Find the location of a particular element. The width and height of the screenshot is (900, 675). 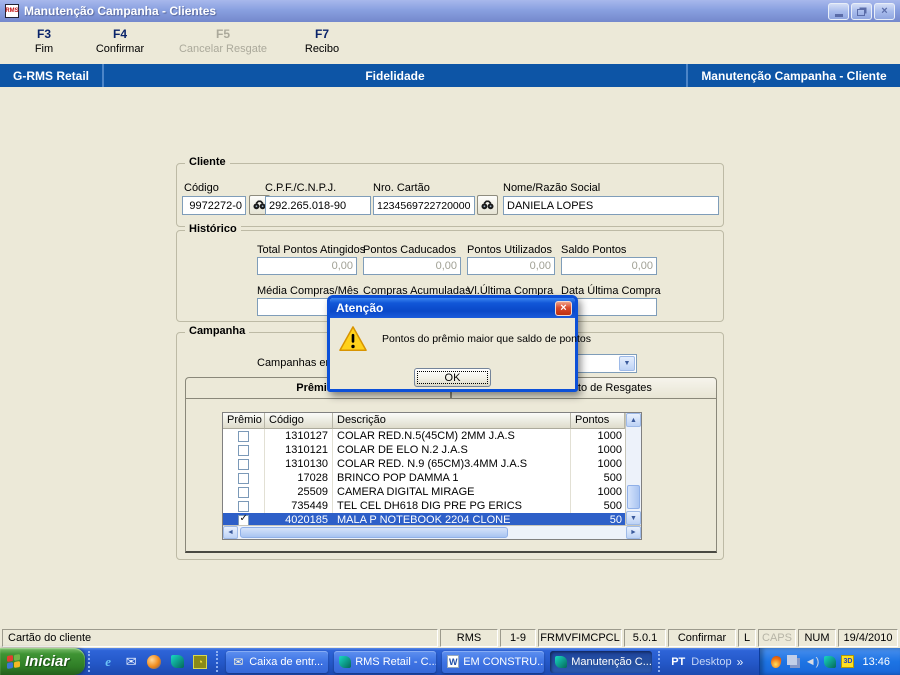

table-row: 4020185 MALA P NOTEBOOK 2204 CLONE 50 is located at coordinates (424, 519).